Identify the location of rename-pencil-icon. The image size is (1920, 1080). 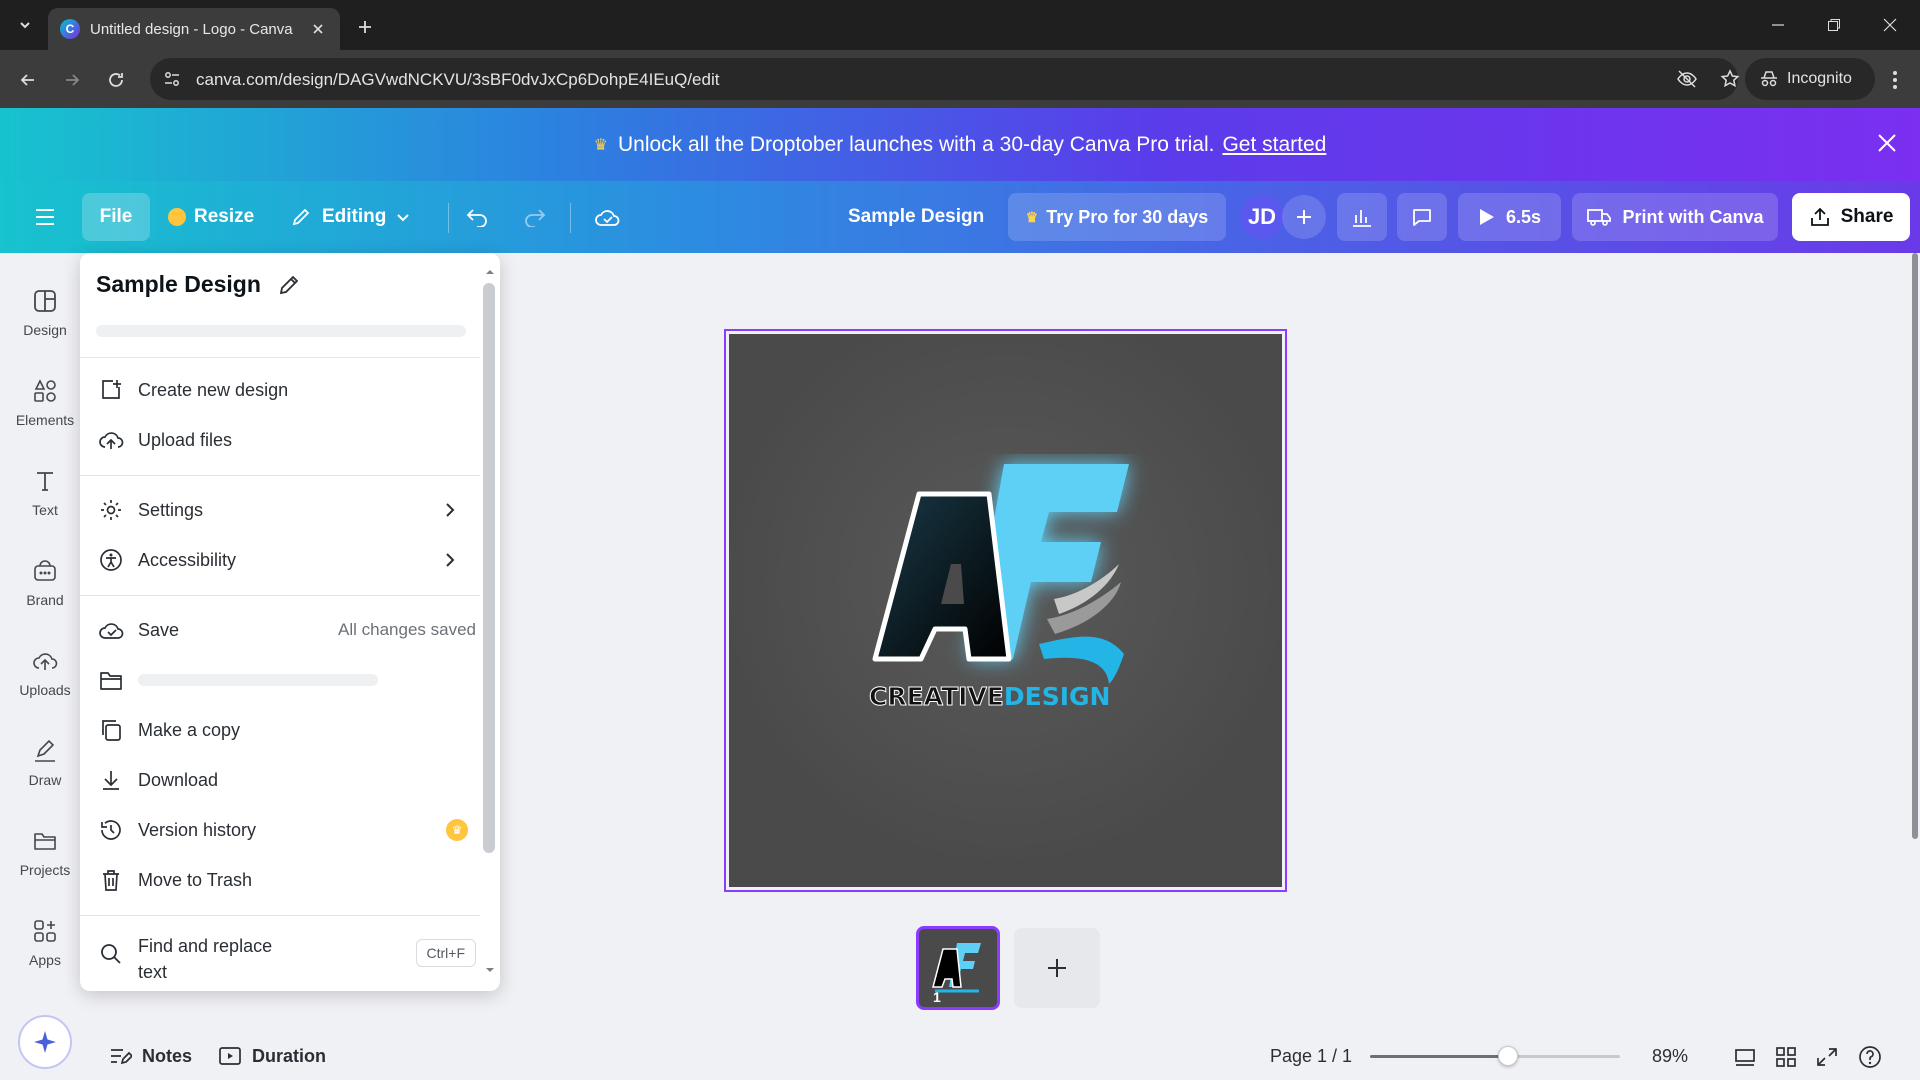
(289, 285).